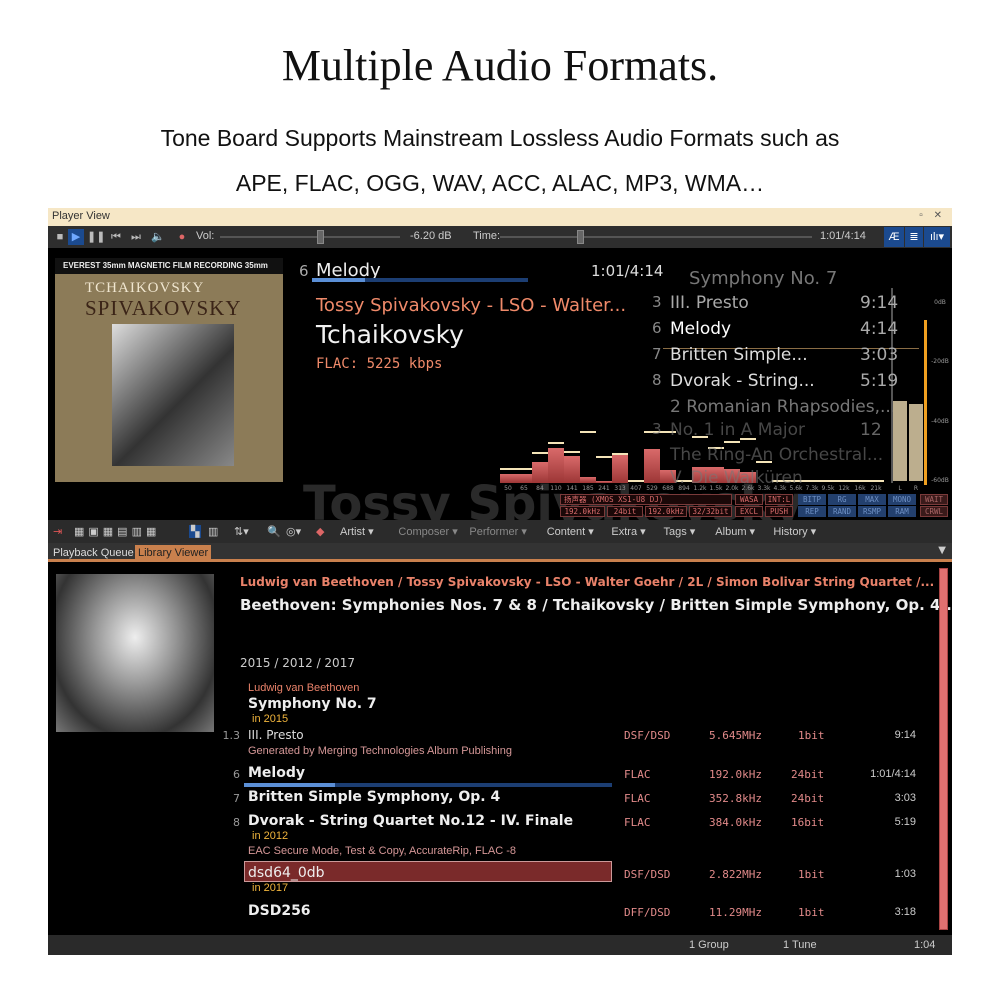 This screenshot has height=1000, width=1000. Describe the element at coordinates (902, 499) in the screenshot. I see `flag-mono: MONO` at that location.